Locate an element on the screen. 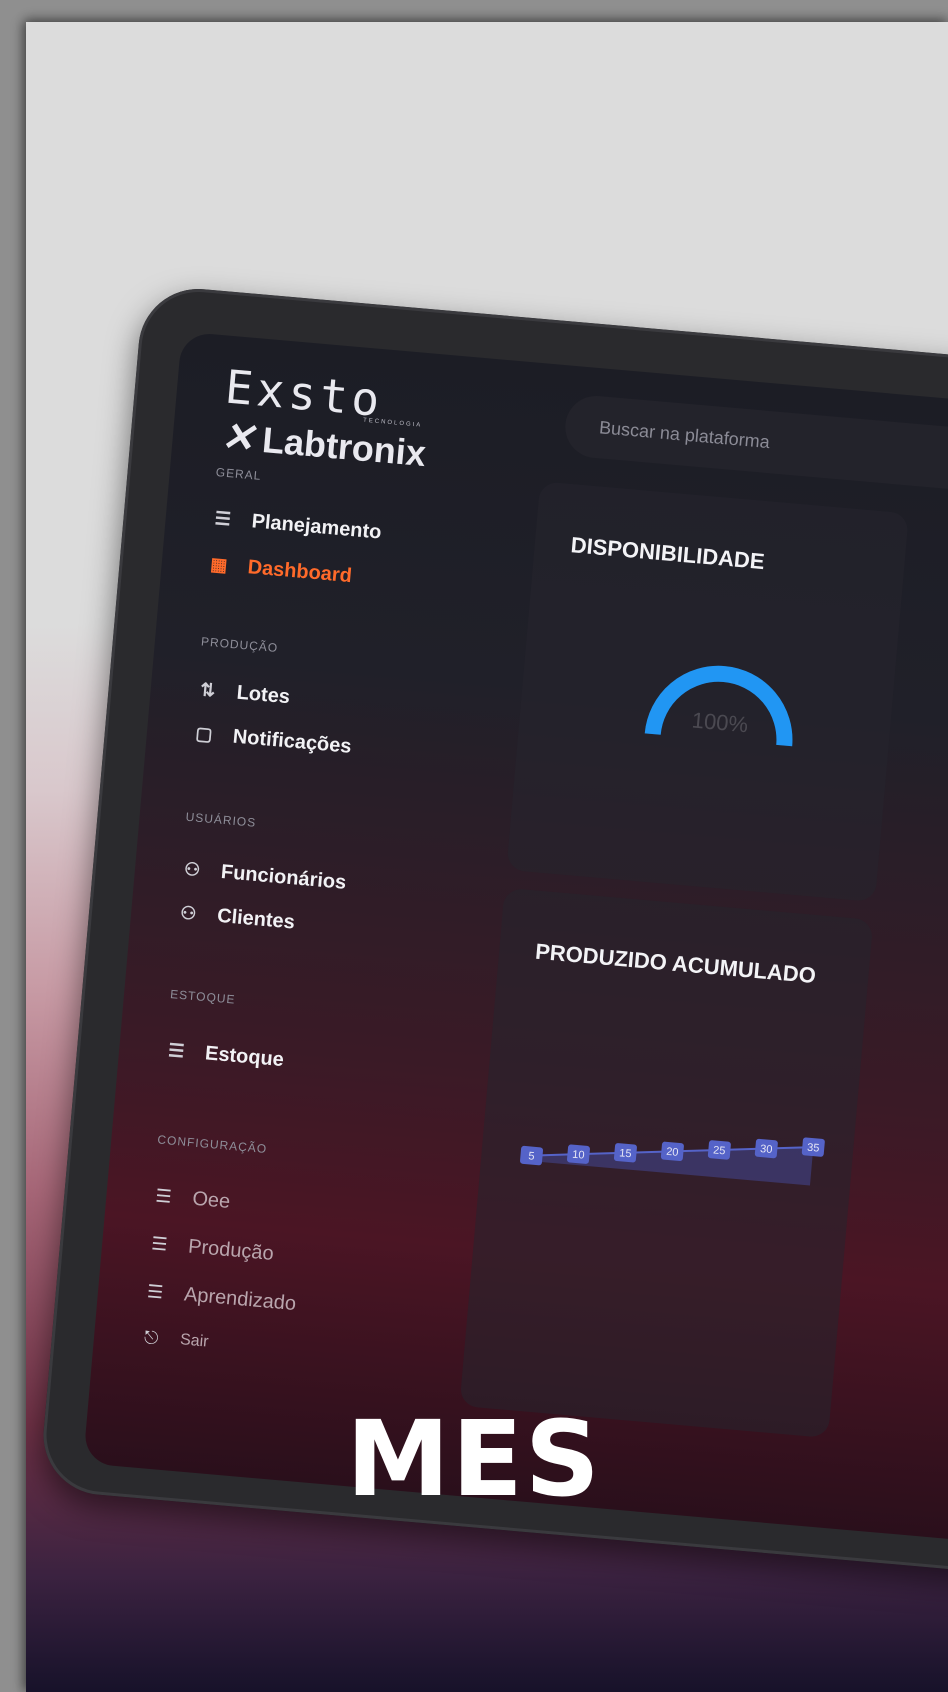  availability-card: DISPONIBILIDADE 100% is located at coordinates (707, 692).